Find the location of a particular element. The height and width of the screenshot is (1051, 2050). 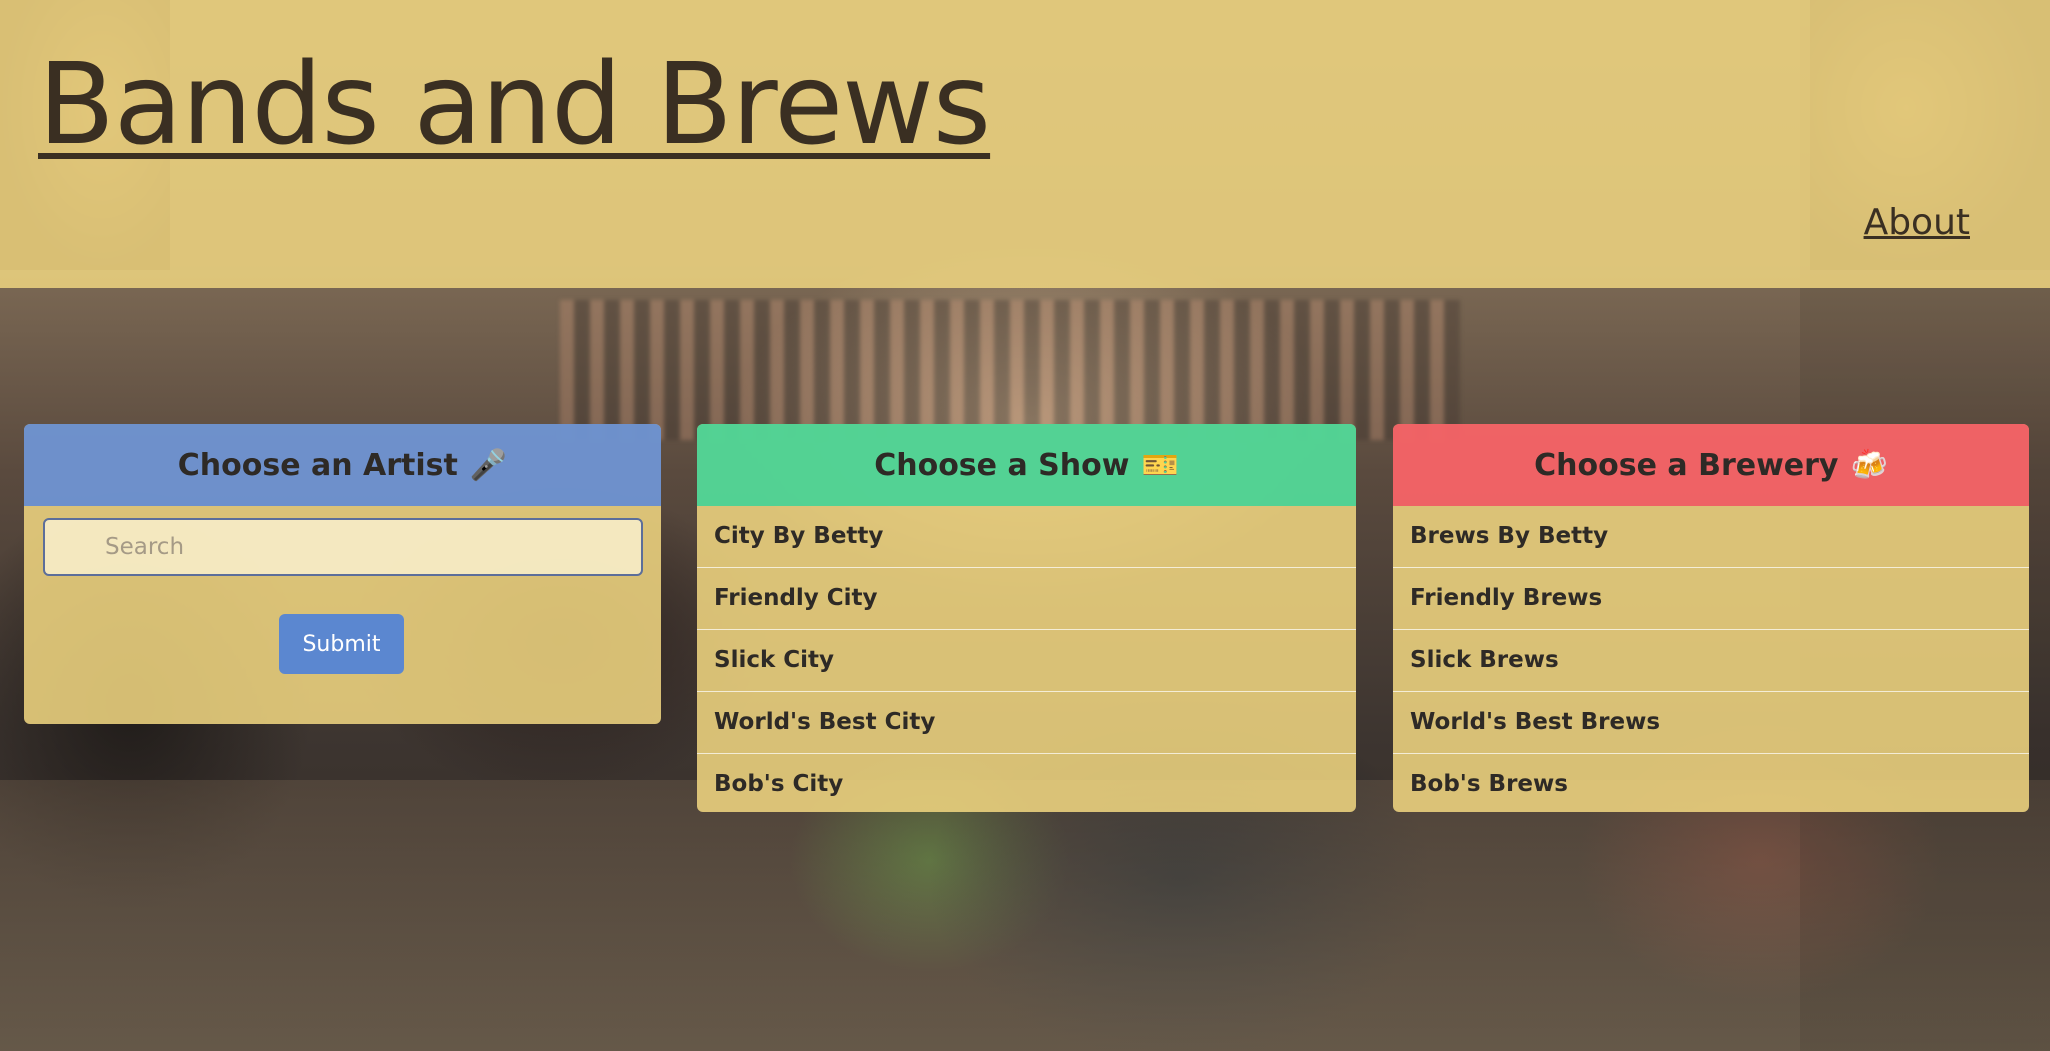

about-link: About is located at coordinates (1917, 222).